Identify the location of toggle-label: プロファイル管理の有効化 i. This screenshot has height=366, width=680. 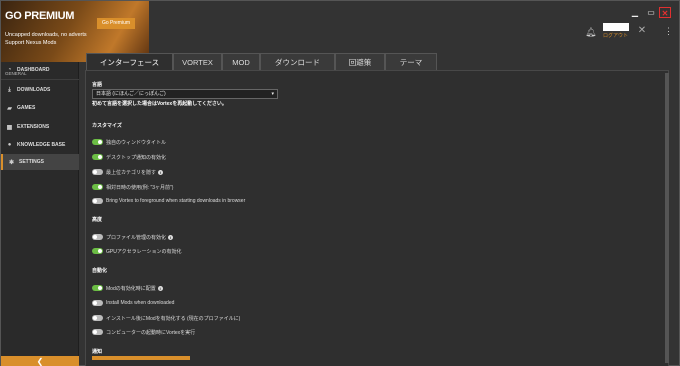
(140, 237).